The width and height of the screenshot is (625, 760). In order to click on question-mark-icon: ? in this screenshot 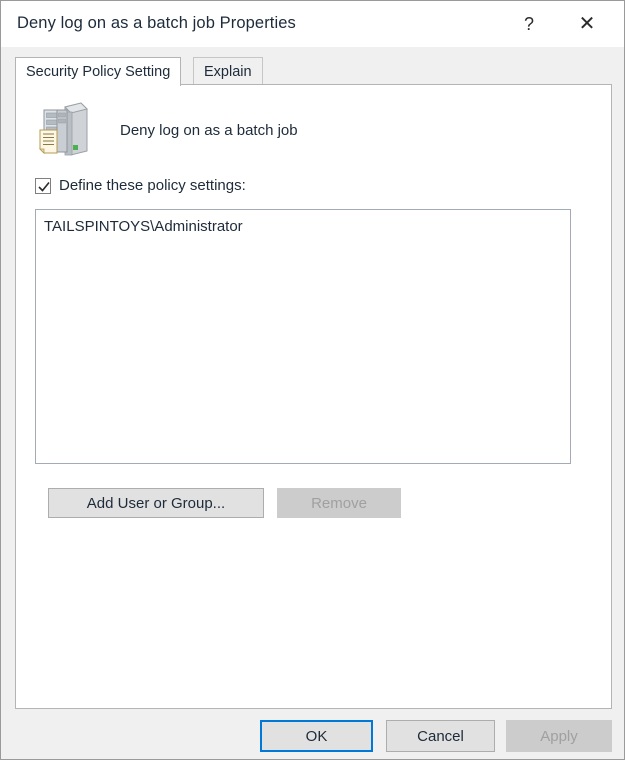, I will do `click(528, 24)`.